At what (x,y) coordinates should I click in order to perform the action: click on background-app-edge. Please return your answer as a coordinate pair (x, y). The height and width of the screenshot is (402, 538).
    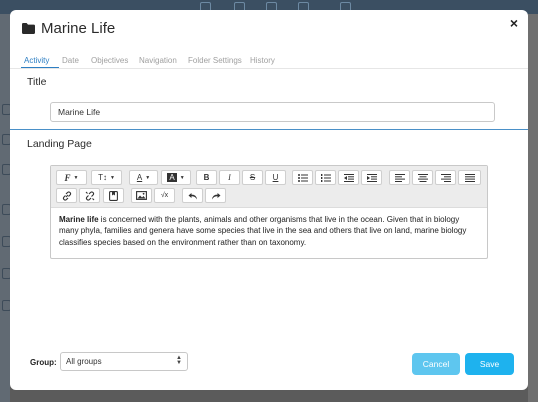
    Looking at the image, I should click on (533, 208).